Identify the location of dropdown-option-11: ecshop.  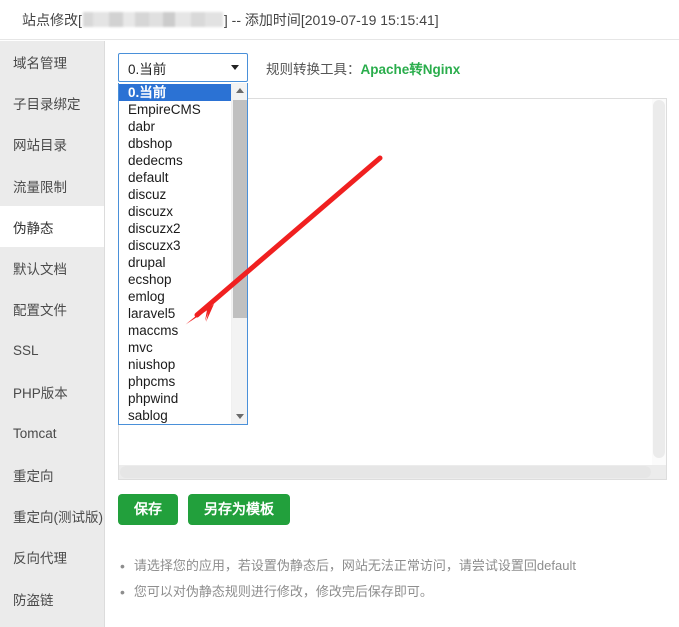
(175, 279).